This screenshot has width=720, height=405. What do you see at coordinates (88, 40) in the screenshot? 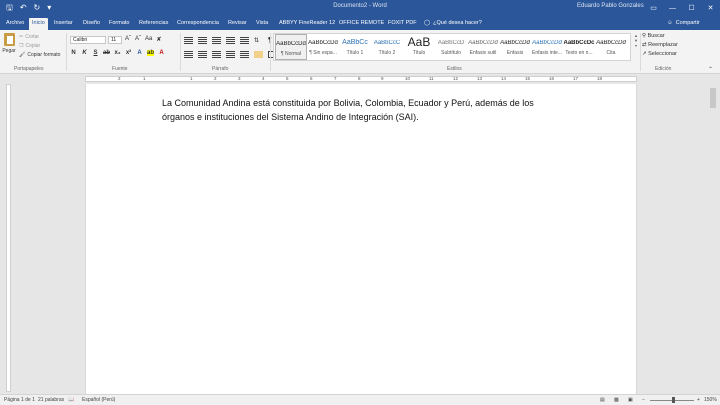
I see `font-name-box: Calibri` at bounding box center [88, 40].